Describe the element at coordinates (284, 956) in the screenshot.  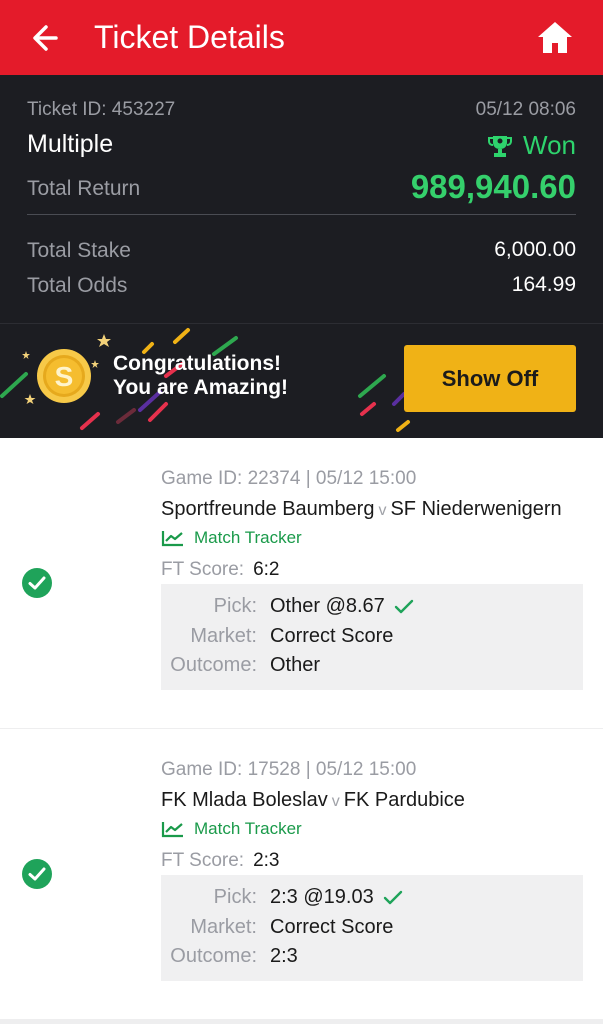
I see `outcome-value: 2:3` at that location.